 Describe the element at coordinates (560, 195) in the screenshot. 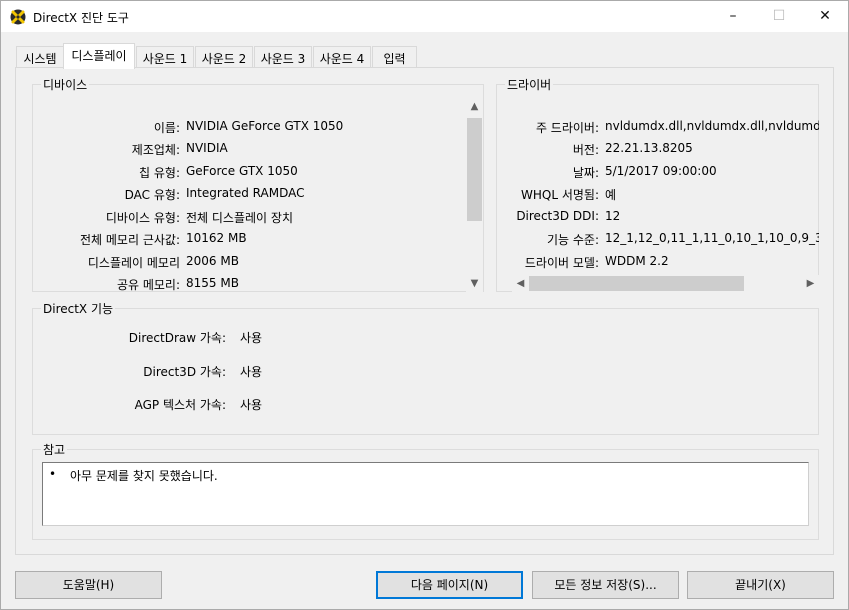

I see `whql-label: WHQL 서명됨:` at that location.